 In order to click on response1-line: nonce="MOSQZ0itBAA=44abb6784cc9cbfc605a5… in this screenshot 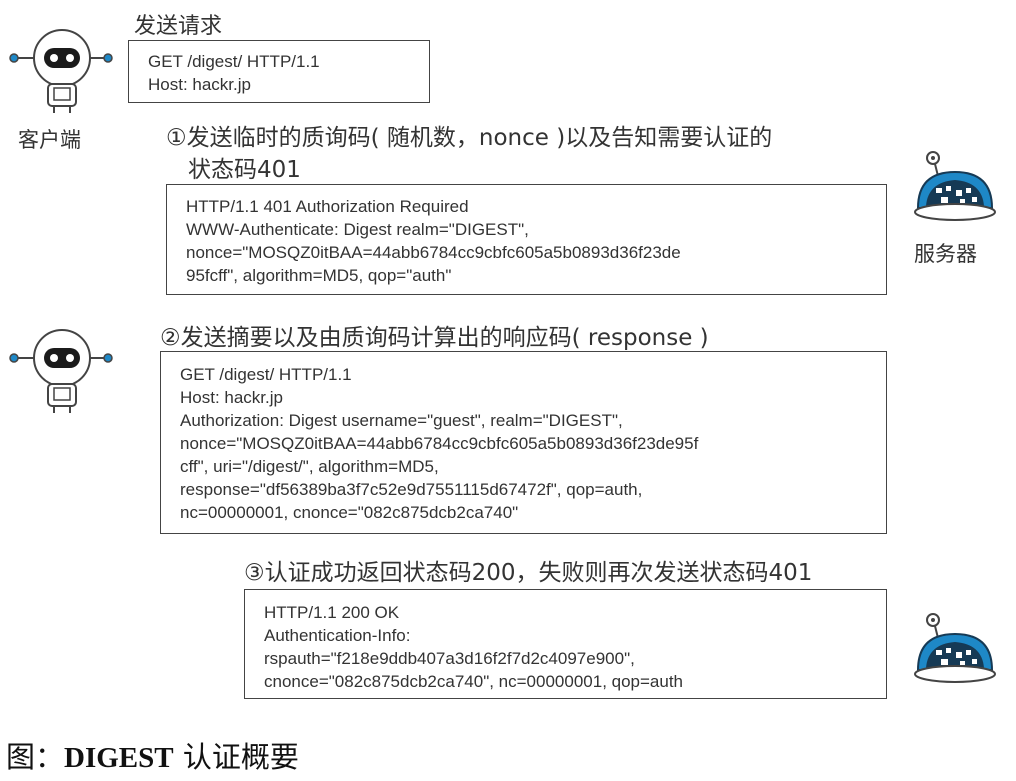, I will do `click(433, 252)`.